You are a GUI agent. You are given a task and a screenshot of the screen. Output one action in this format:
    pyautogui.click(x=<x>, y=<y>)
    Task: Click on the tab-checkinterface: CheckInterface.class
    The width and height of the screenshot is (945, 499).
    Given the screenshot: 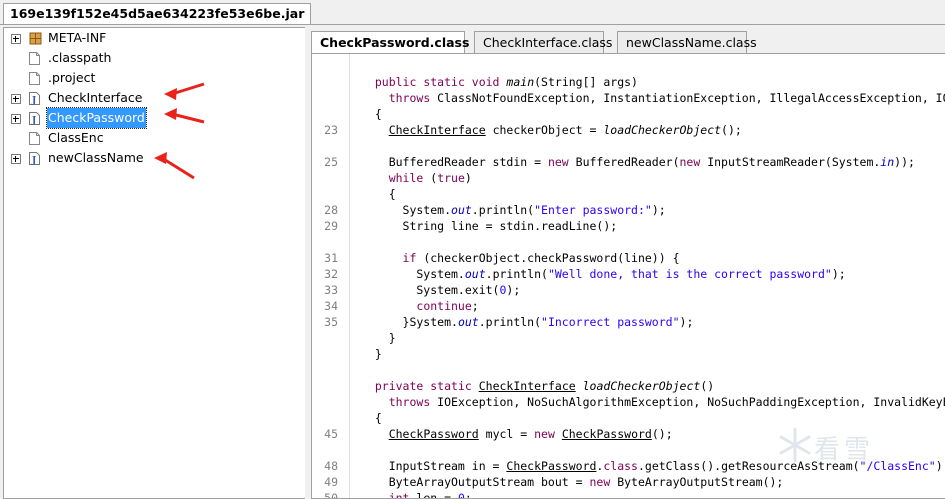 What is the action you would take?
    pyautogui.click(x=543, y=42)
    